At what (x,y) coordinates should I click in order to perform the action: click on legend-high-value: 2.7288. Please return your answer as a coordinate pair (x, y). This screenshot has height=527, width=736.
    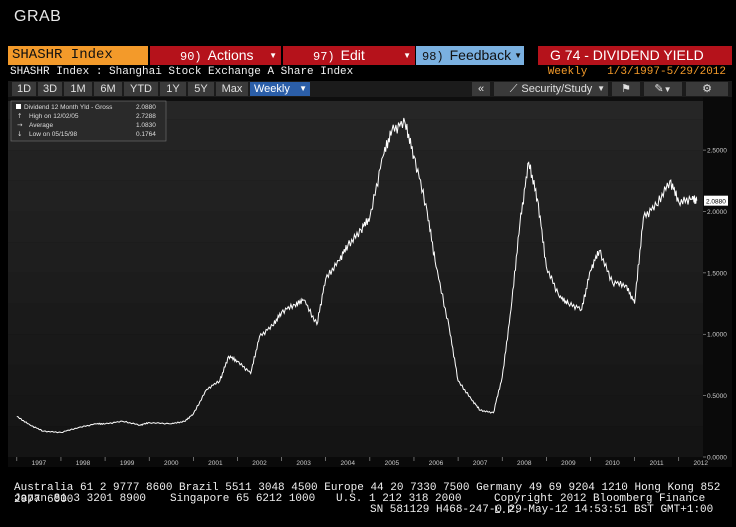
    Looking at the image, I should click on (146, 116).